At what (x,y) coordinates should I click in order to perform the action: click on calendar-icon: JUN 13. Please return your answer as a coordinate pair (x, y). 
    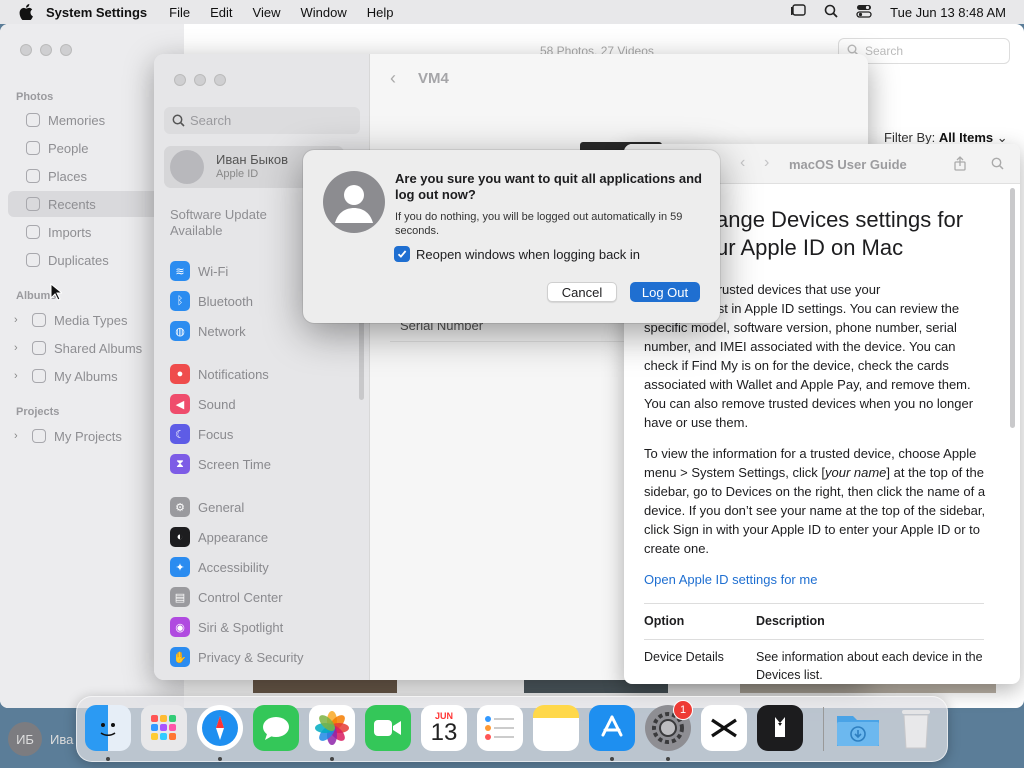
    Looking at the image, I should click on (444, 728).